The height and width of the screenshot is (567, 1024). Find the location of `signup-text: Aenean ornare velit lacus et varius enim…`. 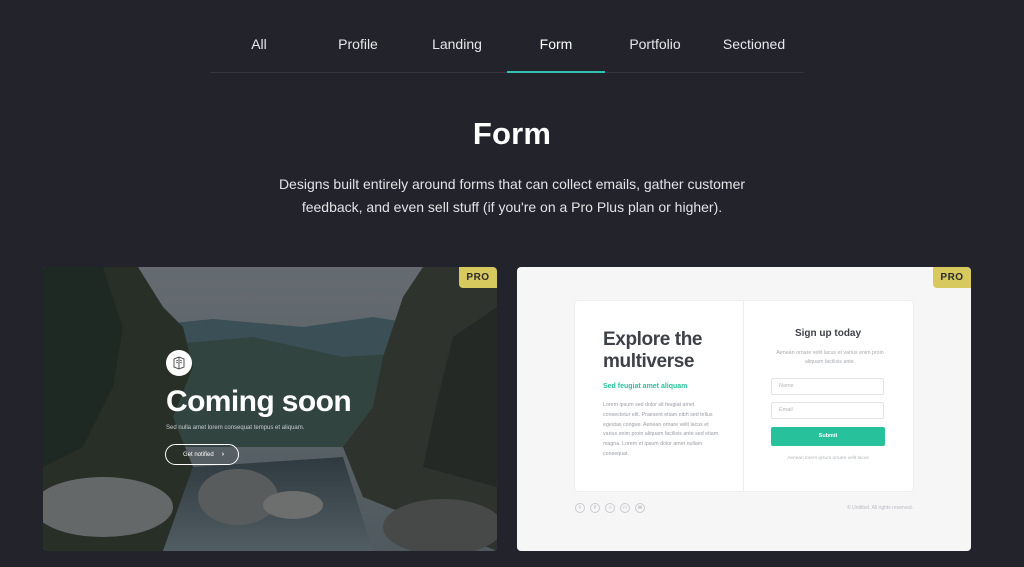

signup-text: Aenean ornare velit lacus et varius enim… is located at coordinates (830, 357).